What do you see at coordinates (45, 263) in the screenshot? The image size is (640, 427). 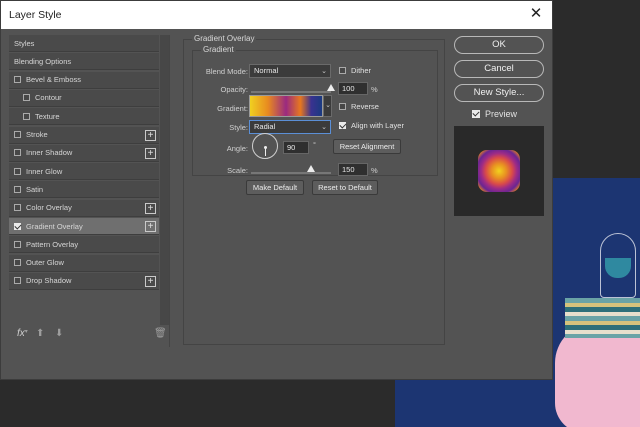 I see `style-item-label: Outer Glow` at bounding box center [45, 263].